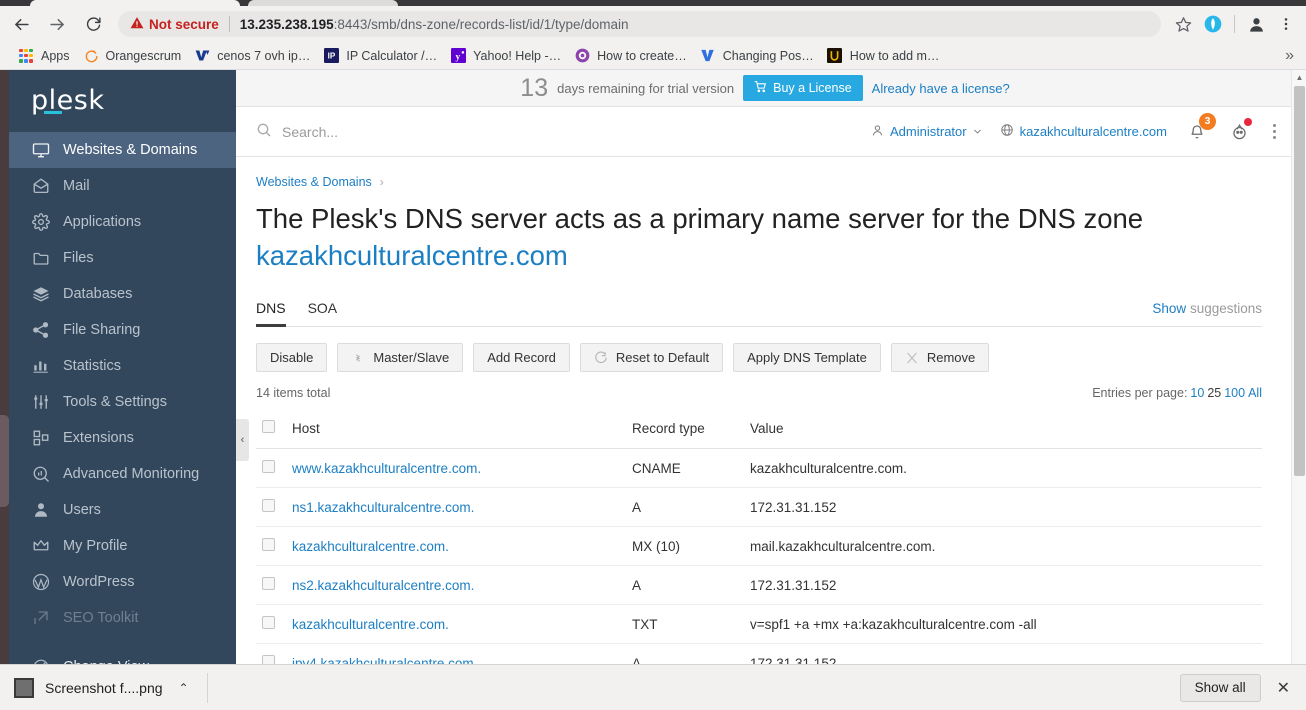  I want to click on download-item: Screenshot f....png ⌃, so click(101, 687).